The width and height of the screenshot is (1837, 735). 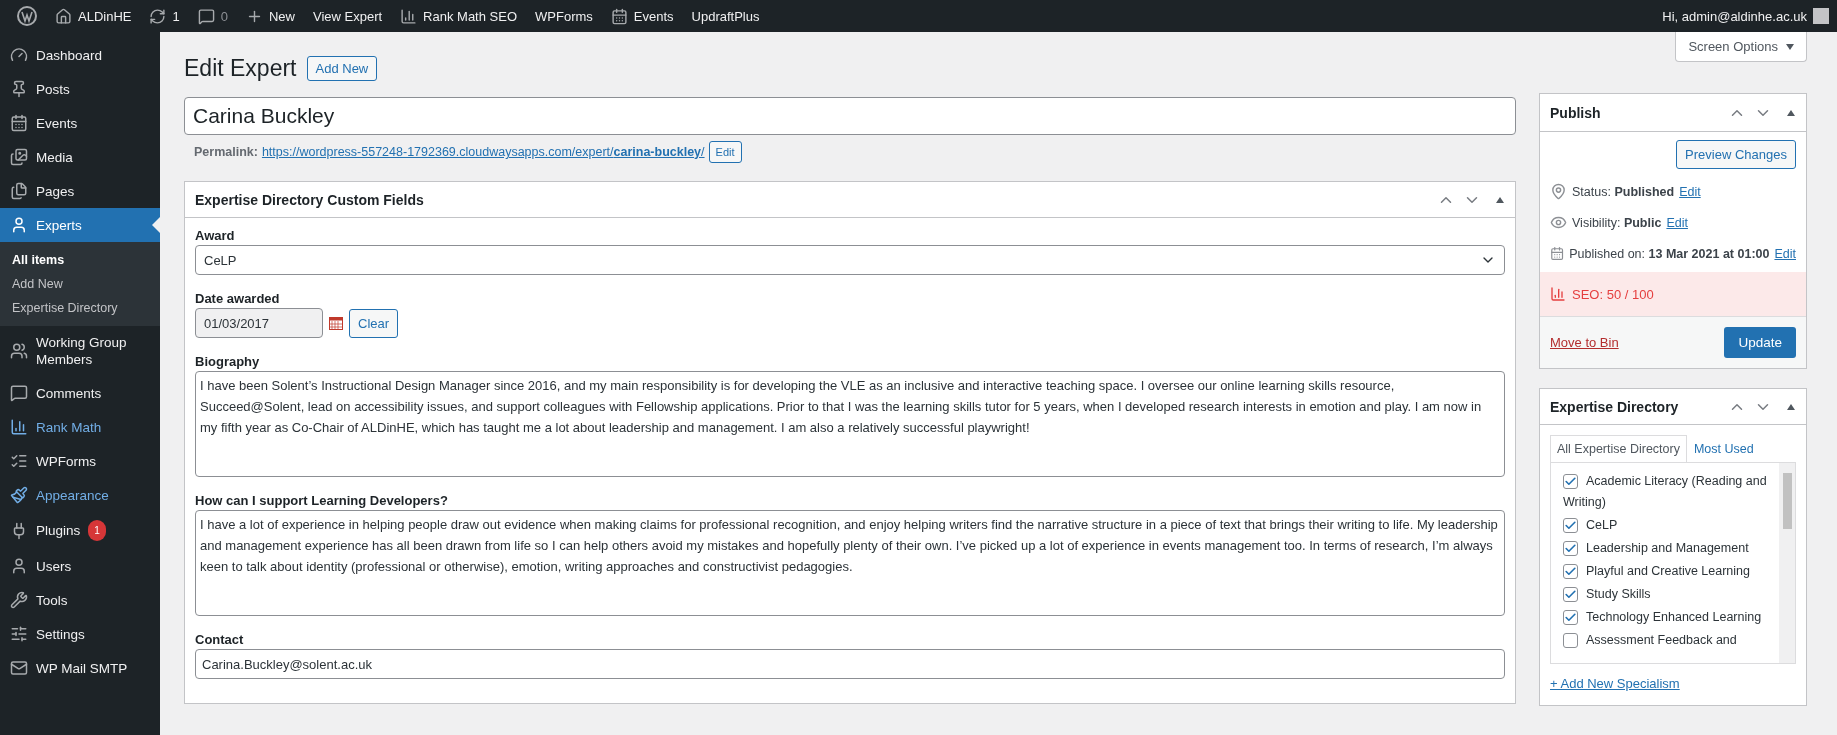 What do you see at coordinates (1723, 448) in the screenshot?
I see `tab: Most Used` at bounding box center [1723, 448].